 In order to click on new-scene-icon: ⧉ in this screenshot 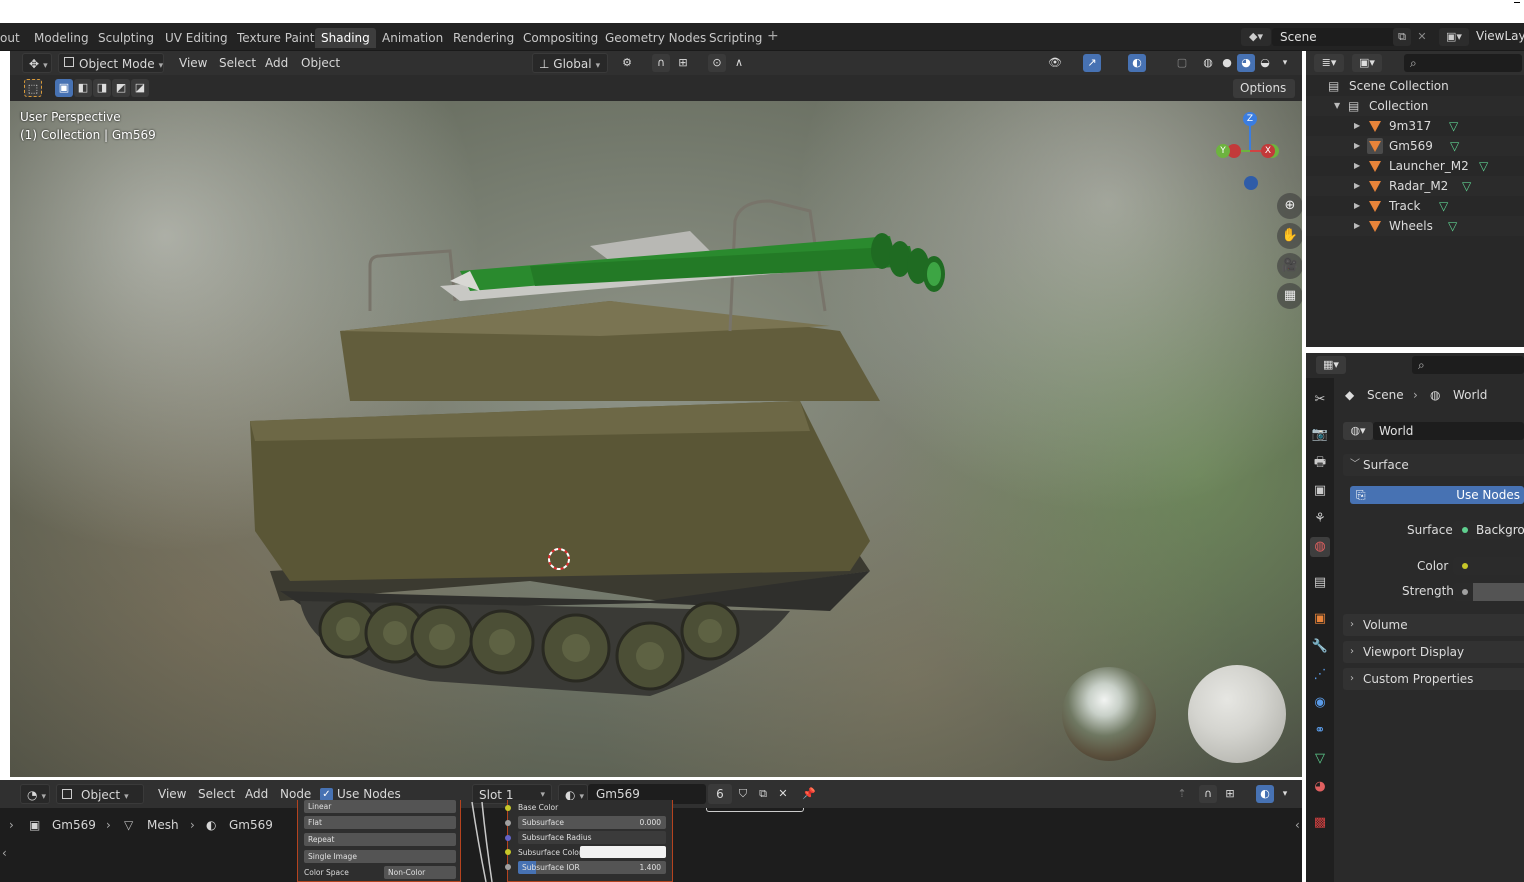, I will do `click(1402, 37)`.